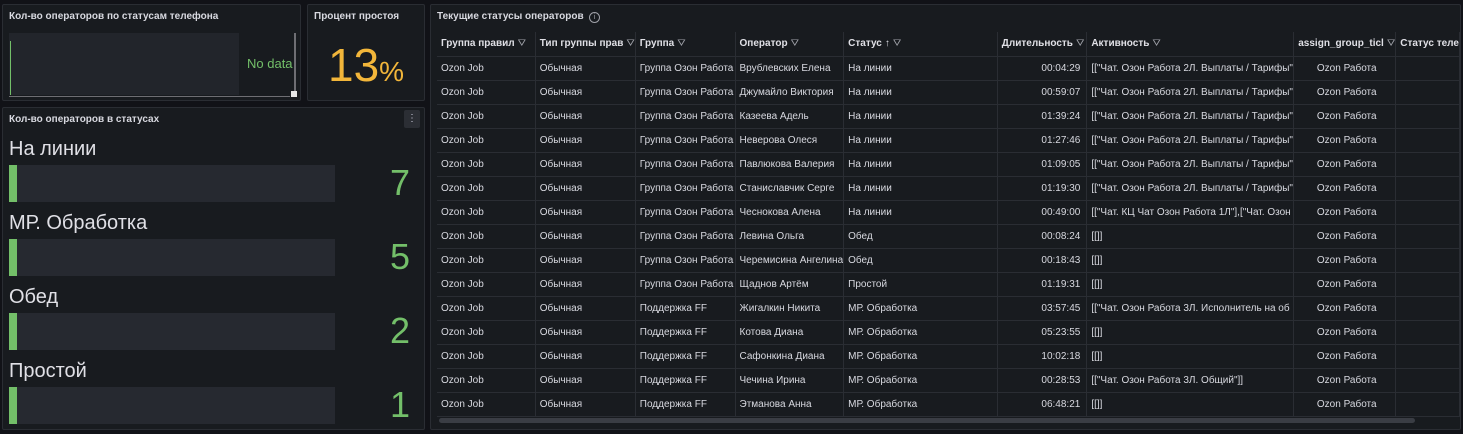  I want to click on table-cell: 01:39:24, so click(1042, 116).